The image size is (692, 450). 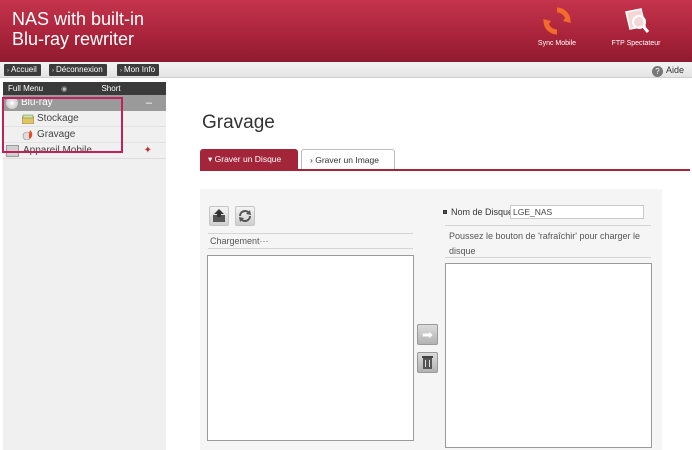 I want to click on tab-label: Graver un Image, so click(x=347, y=160).